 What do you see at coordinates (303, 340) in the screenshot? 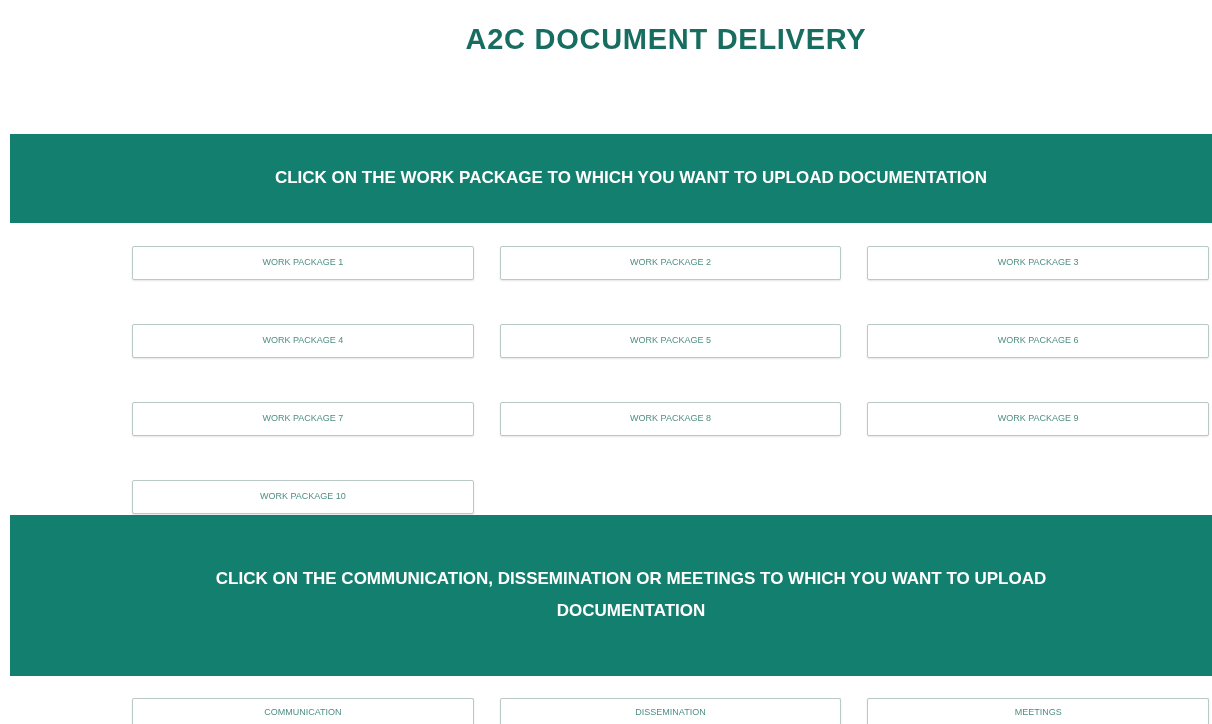
I see `package-button: WORK PACKAGE 4` at bounding box center [303, 340].